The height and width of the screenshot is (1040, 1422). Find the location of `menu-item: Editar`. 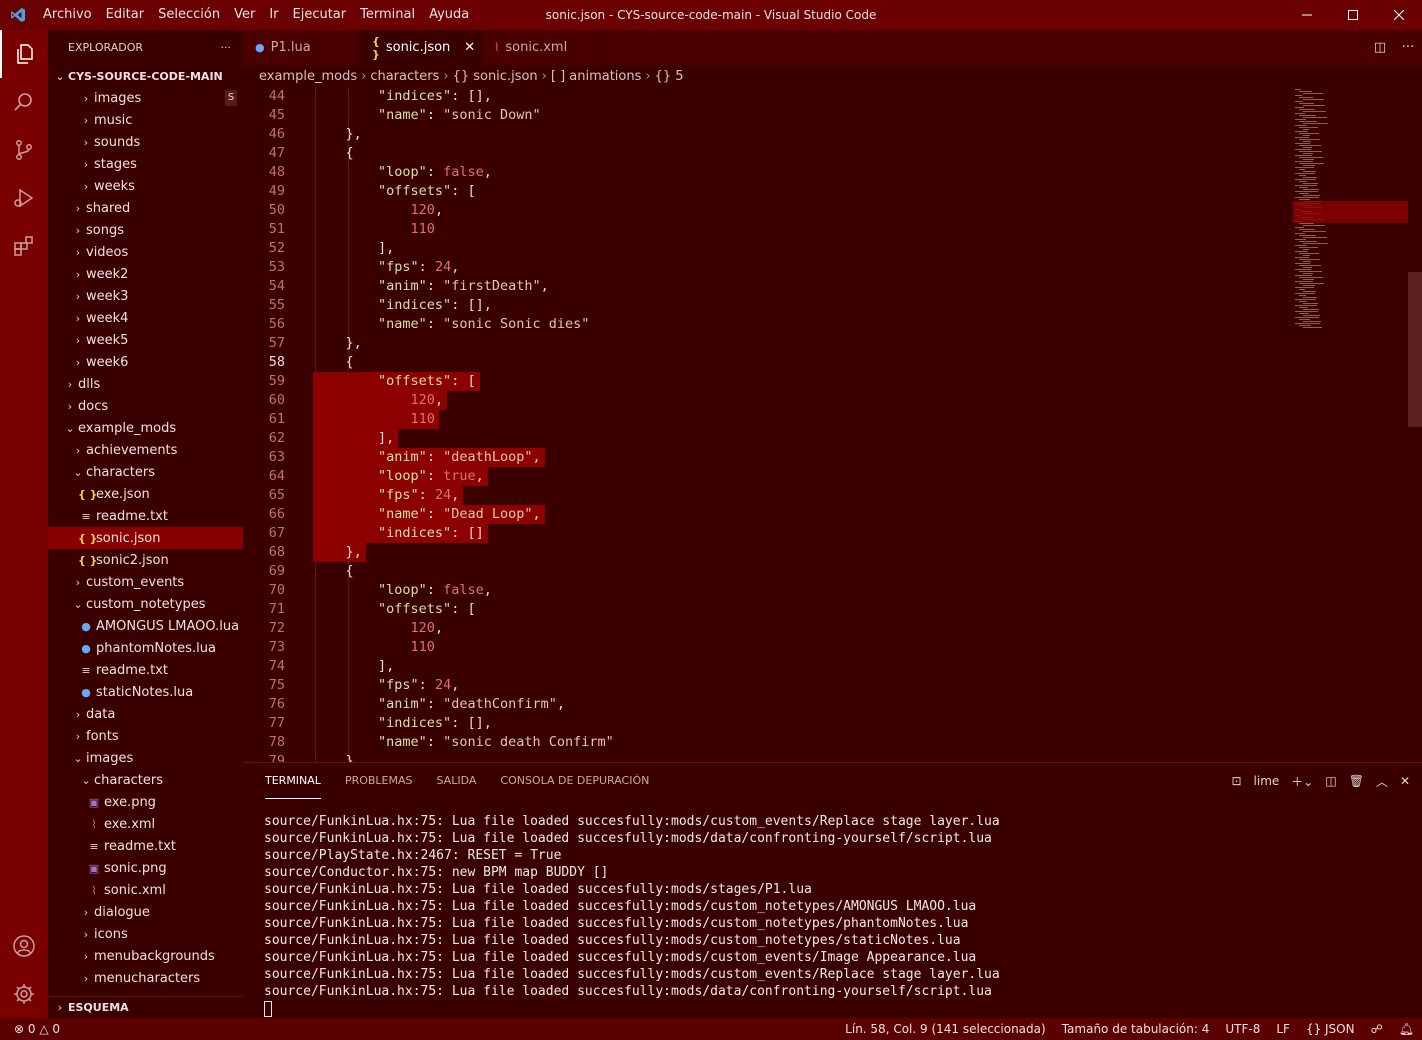

menu-item: Editar is located at coordinates (125, 15).